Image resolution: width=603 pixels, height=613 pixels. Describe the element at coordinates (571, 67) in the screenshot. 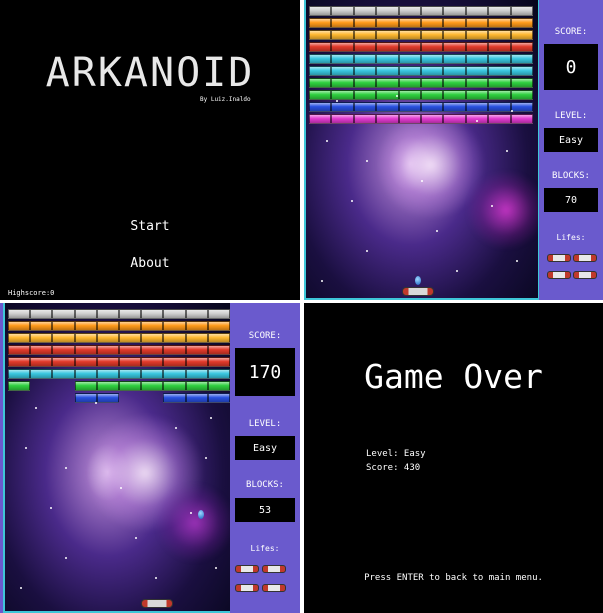

I see `score-value: 0` at that location.